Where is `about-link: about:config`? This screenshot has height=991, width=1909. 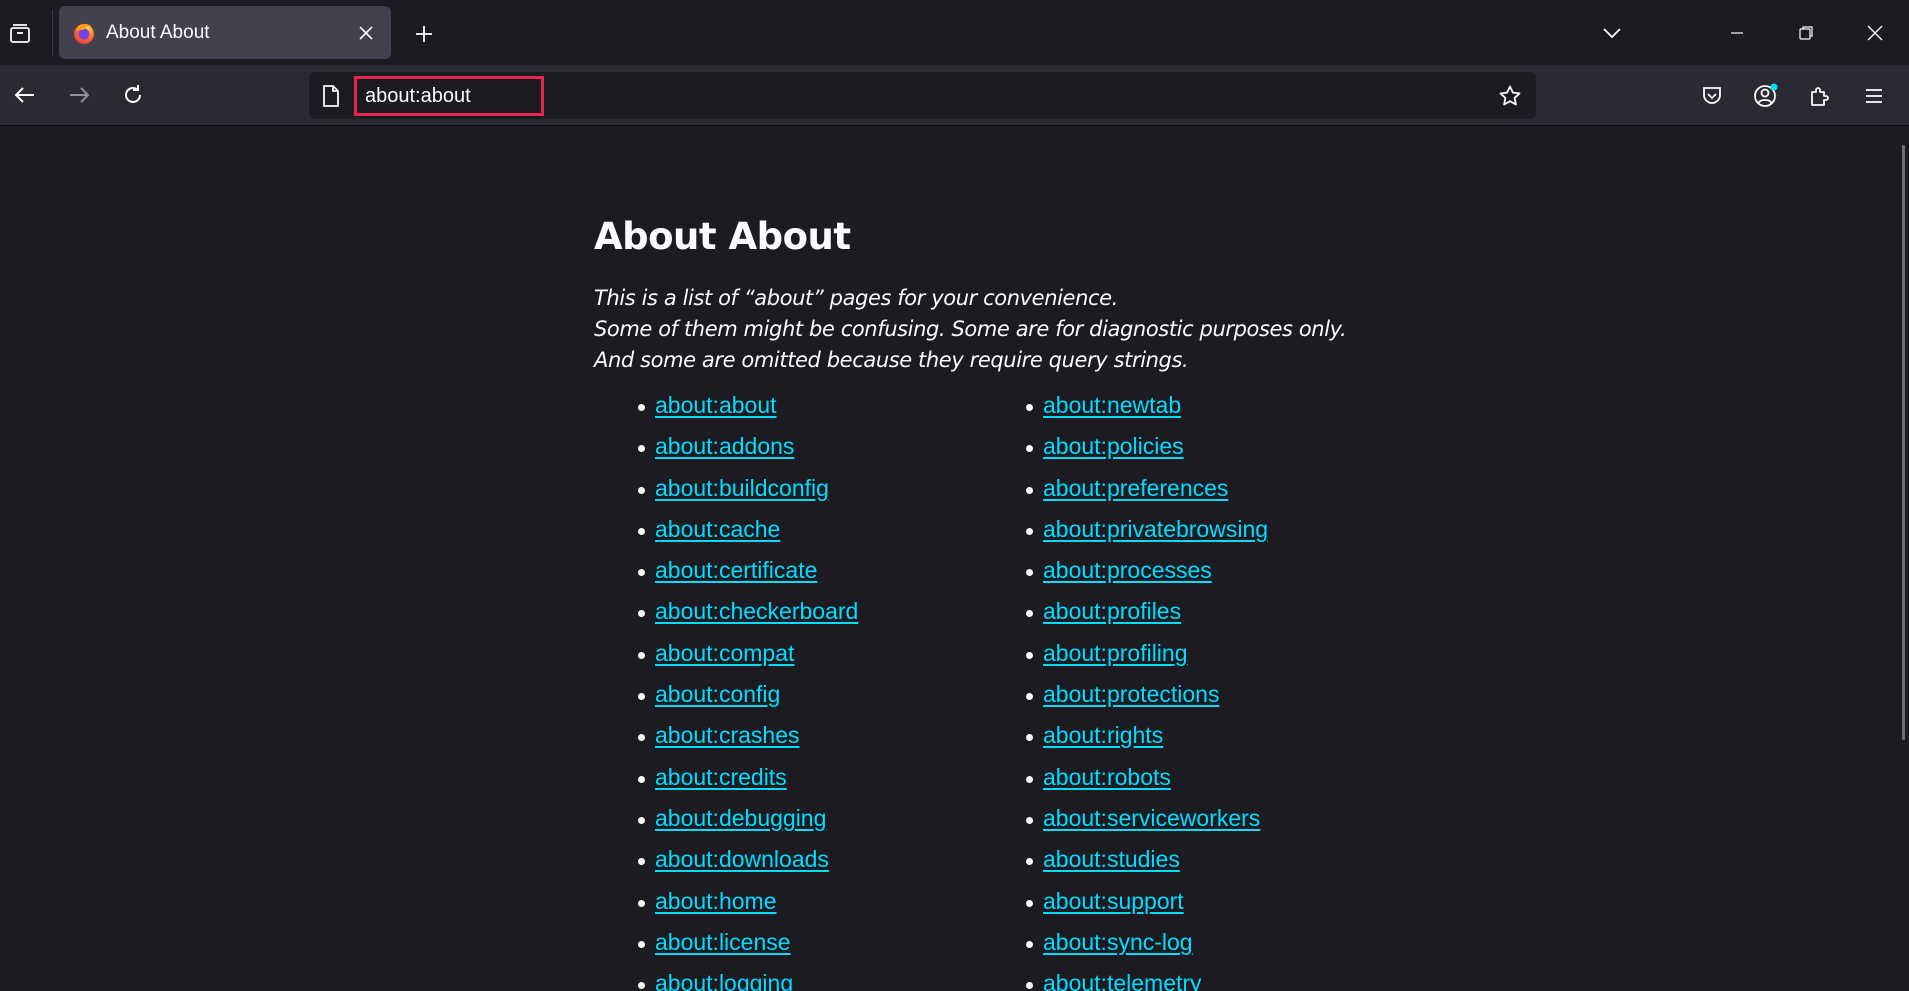
about-link: about:config is located at coordinates (717, 694).